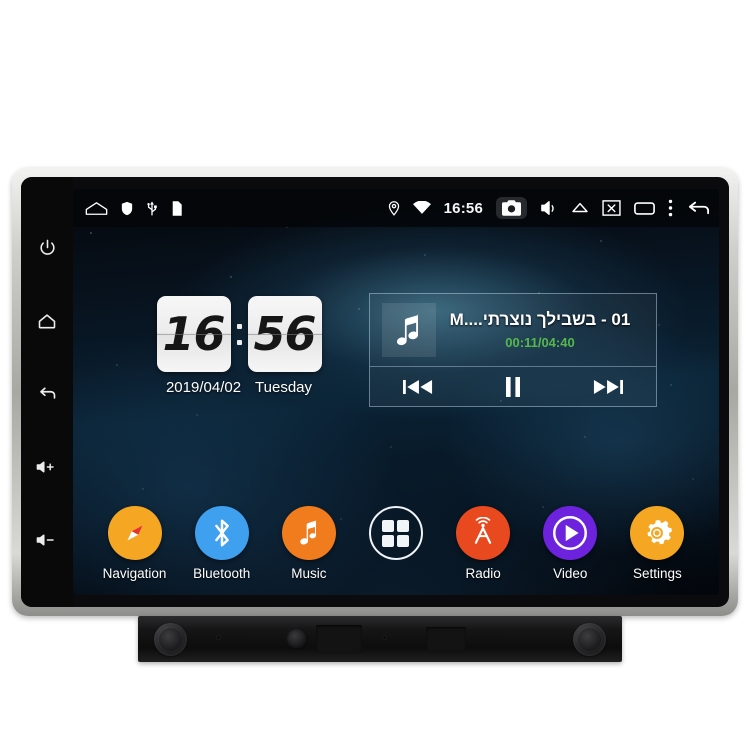 The image size is (750, 750). I want to click on clock-hours-card: 16, so click(193, 334).